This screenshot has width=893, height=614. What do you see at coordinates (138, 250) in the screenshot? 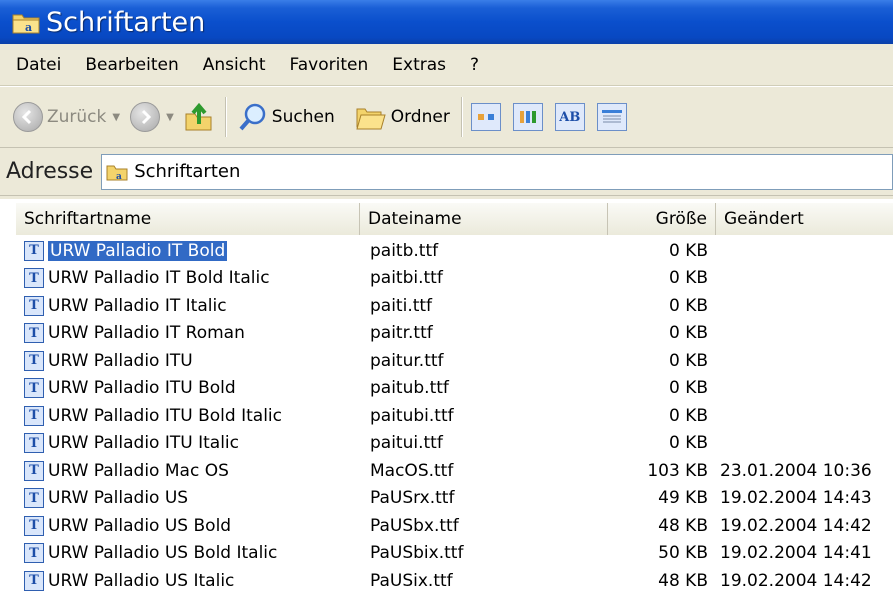
I see `font-name-text: URW Palladio IT Bold` at bounding box center [138, 250].